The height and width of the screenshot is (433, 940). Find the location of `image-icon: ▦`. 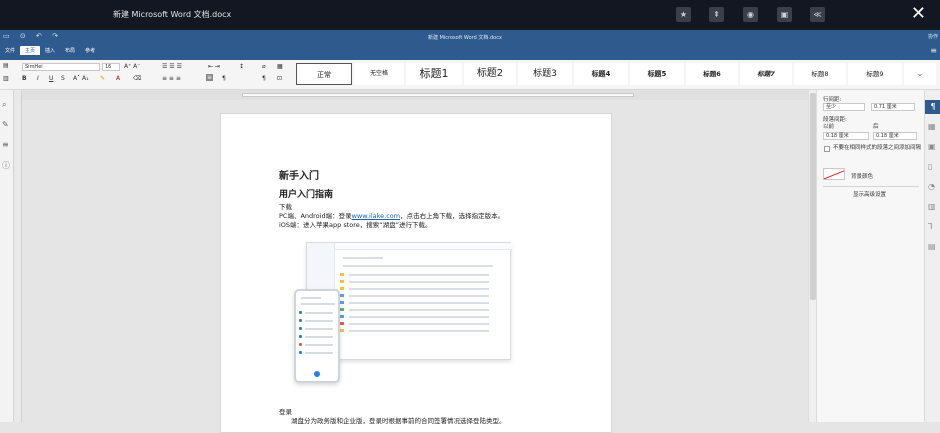

image-icon: ▦ is located at coordinates (280, 66).